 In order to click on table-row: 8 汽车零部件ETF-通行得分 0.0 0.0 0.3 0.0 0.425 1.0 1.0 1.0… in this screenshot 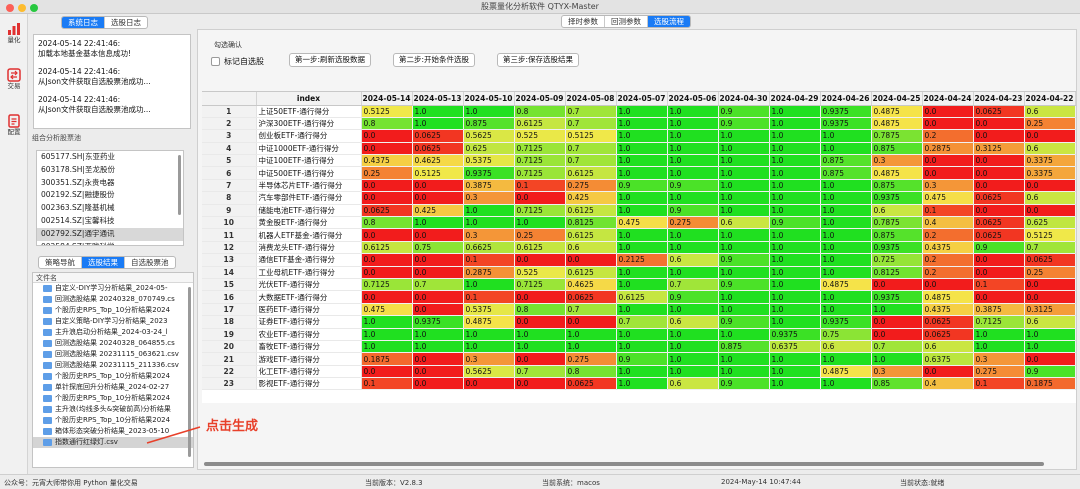, I will do `click(639, 198)`.